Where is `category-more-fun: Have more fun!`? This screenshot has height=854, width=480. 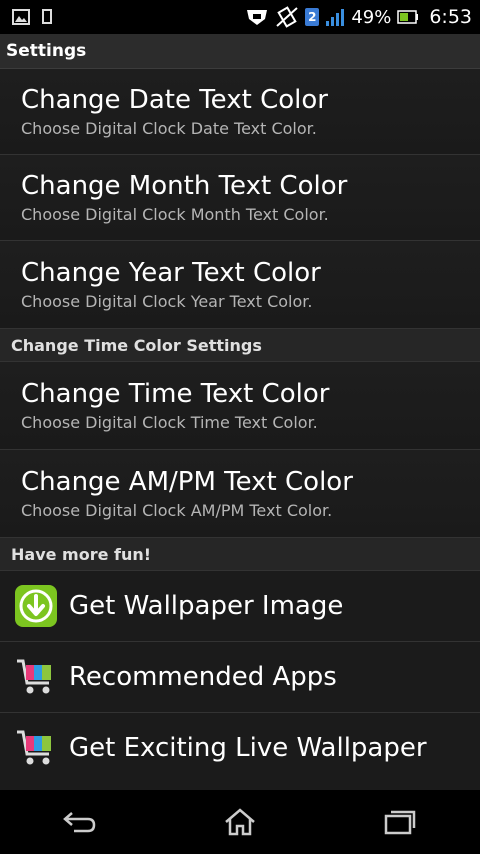 category-more-fun: Have more fun! is located at coordinates (240, 554).